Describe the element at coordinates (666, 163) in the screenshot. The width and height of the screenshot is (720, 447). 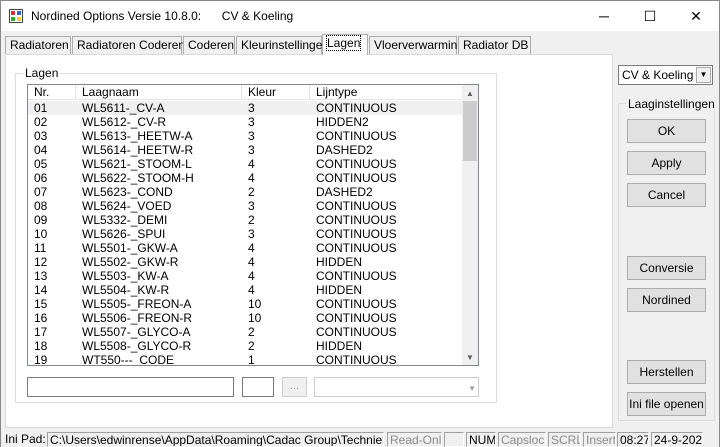
I see `apply-button: Apply` at that location.